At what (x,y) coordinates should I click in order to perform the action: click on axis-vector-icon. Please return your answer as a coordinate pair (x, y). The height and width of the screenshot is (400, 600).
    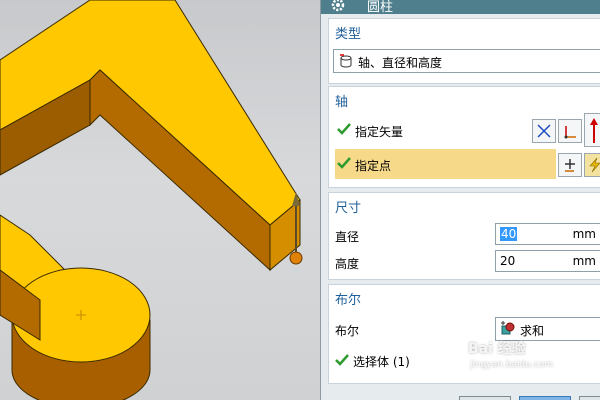
    Looking at the image, I should click on (570, 132).